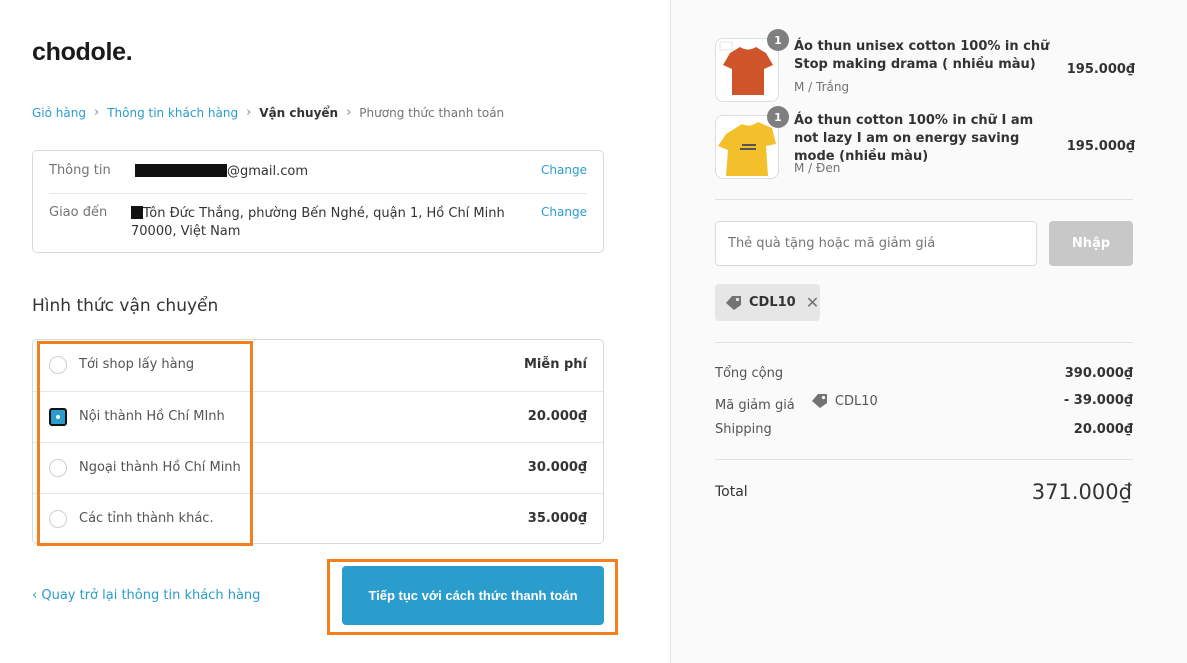 The width and height of the screenshot is (1187, 663). What do you see at coordinates (731, 492) in the screenshot?
I see `total-label: Total` at bounding box center [731, 492].